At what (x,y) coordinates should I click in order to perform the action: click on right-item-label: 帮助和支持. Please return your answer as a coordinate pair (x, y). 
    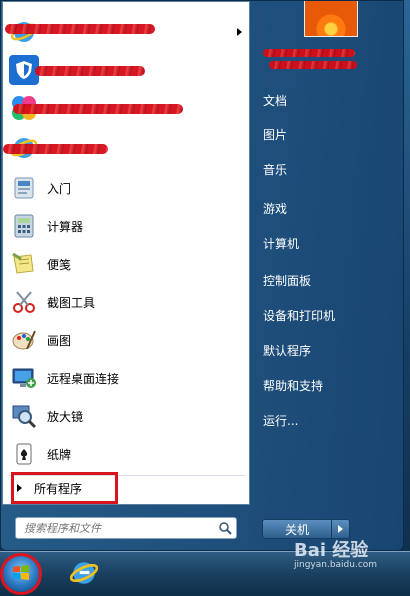
    Looking at the image, I should click on (293, 385).